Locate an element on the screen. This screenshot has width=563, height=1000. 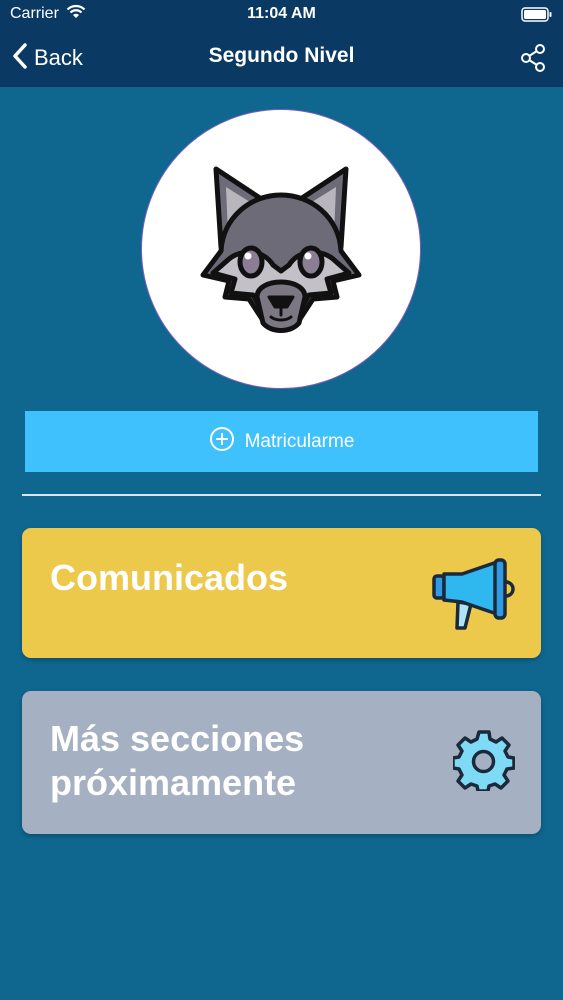
enroll-button: Matricularme is located at coordinates (281, 441).